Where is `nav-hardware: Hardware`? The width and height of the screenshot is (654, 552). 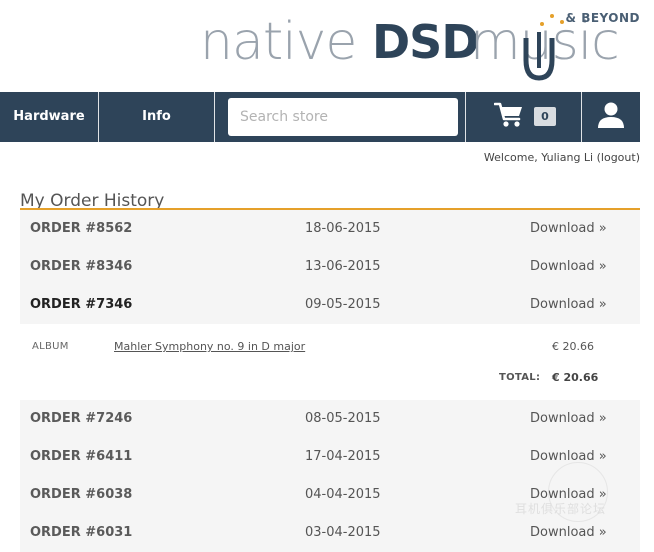
nav-hardware: Hardware is located at coordinates (49, 117).